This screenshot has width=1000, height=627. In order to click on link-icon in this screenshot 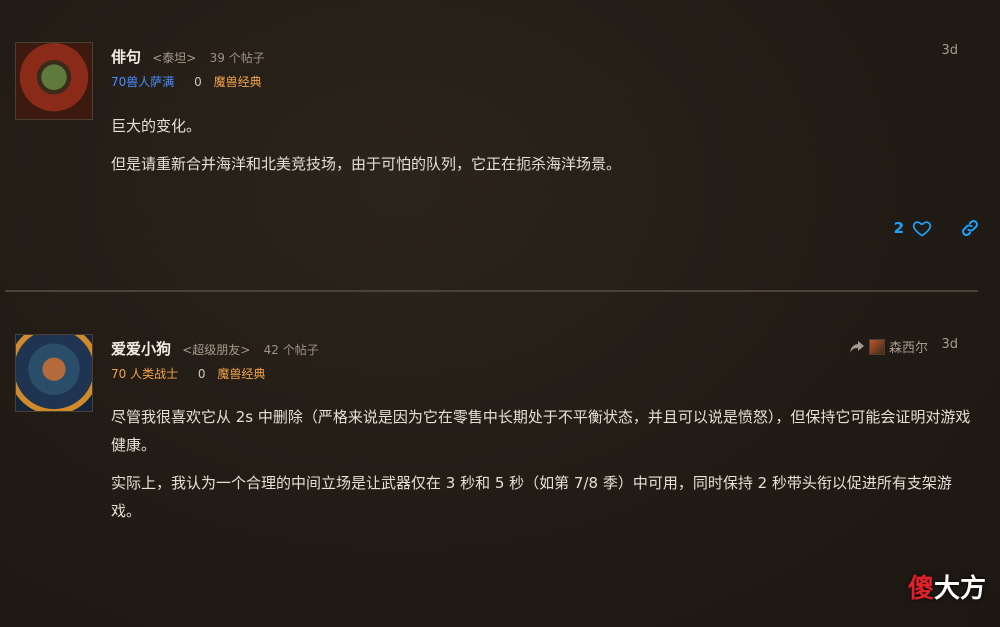, I will do `click(970, 228)`.